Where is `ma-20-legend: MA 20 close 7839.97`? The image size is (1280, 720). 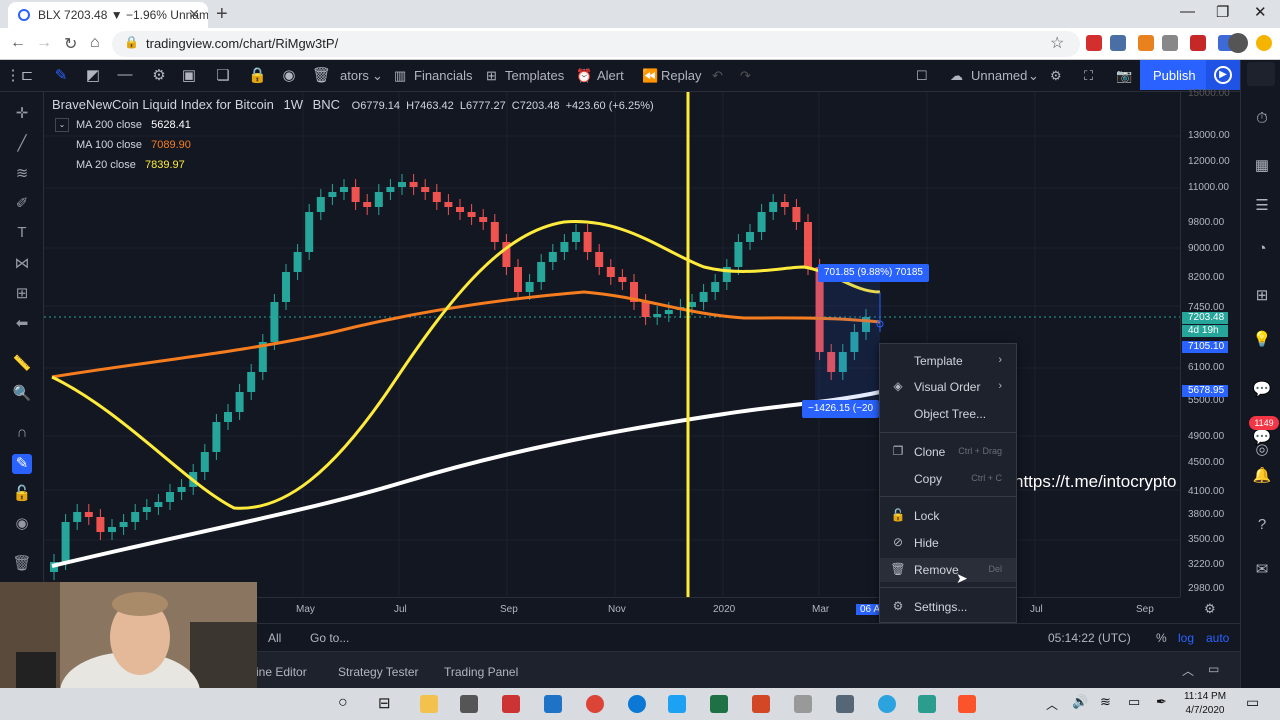
ma-20-legend: MA 20 close 7839.97 is located at coordinates (130, 165).